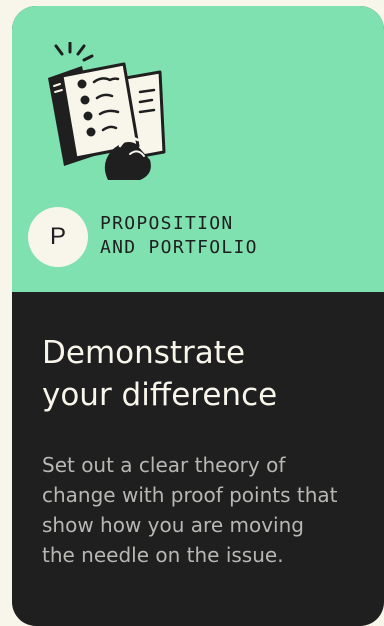 Image resolution: width=384 pixels, height=626 pixels. I want to click on card-title-line-2: your difference, so click(160, 395).